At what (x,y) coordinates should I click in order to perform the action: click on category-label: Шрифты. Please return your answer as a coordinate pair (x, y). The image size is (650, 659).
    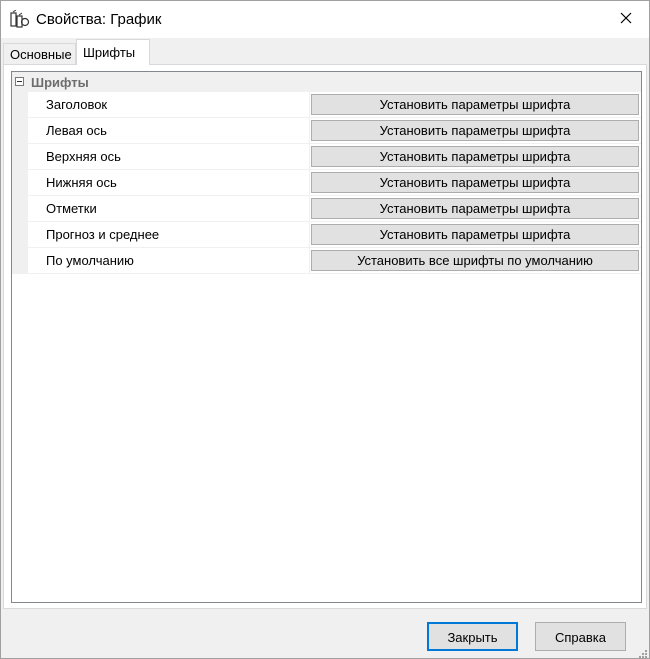
    Looking at the image, I should click on (60, 82).